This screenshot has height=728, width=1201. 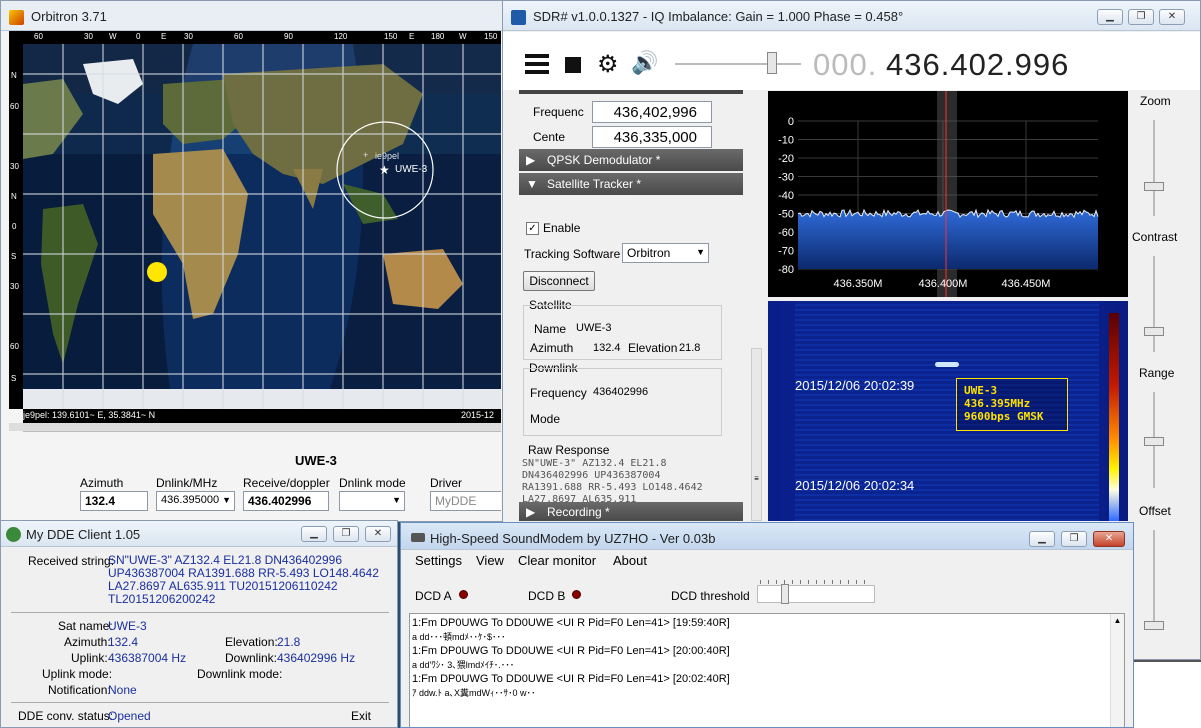 What do you see at coordinates (756, 434) in the screenshot?
I see `side-panel-scrollbar: ≡` at bounding box center [756, 434].